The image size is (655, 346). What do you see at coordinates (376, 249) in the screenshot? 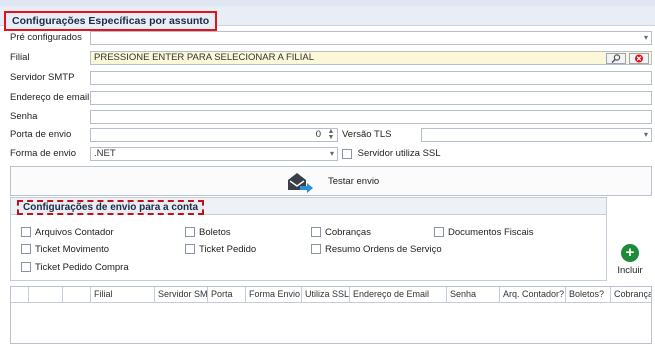
I see `checkbox-resumo-os: Resumo Ordens de Serviço` at bounding box center [376, 249].